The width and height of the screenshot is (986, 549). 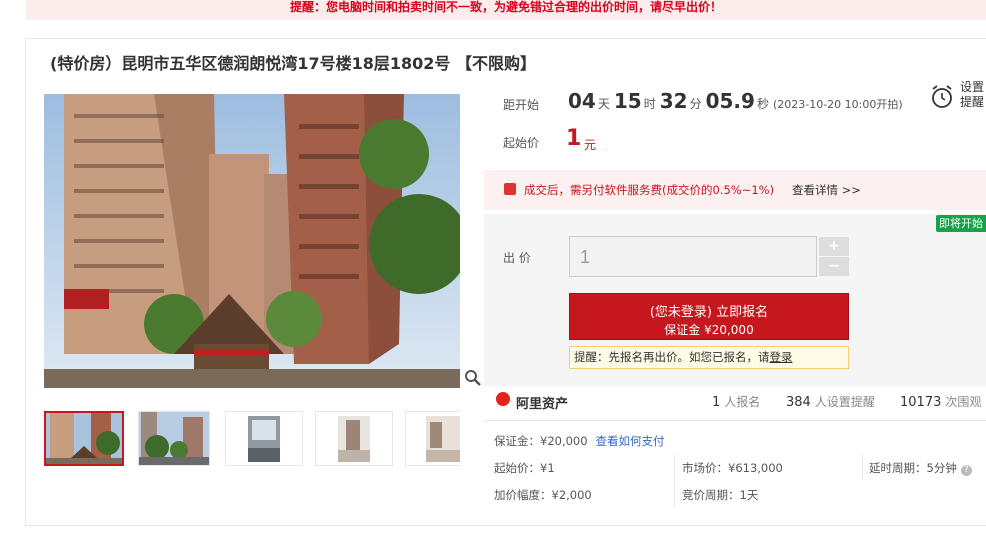 I want to click on decrease-bid-button: −, so click(x=834, y=266).